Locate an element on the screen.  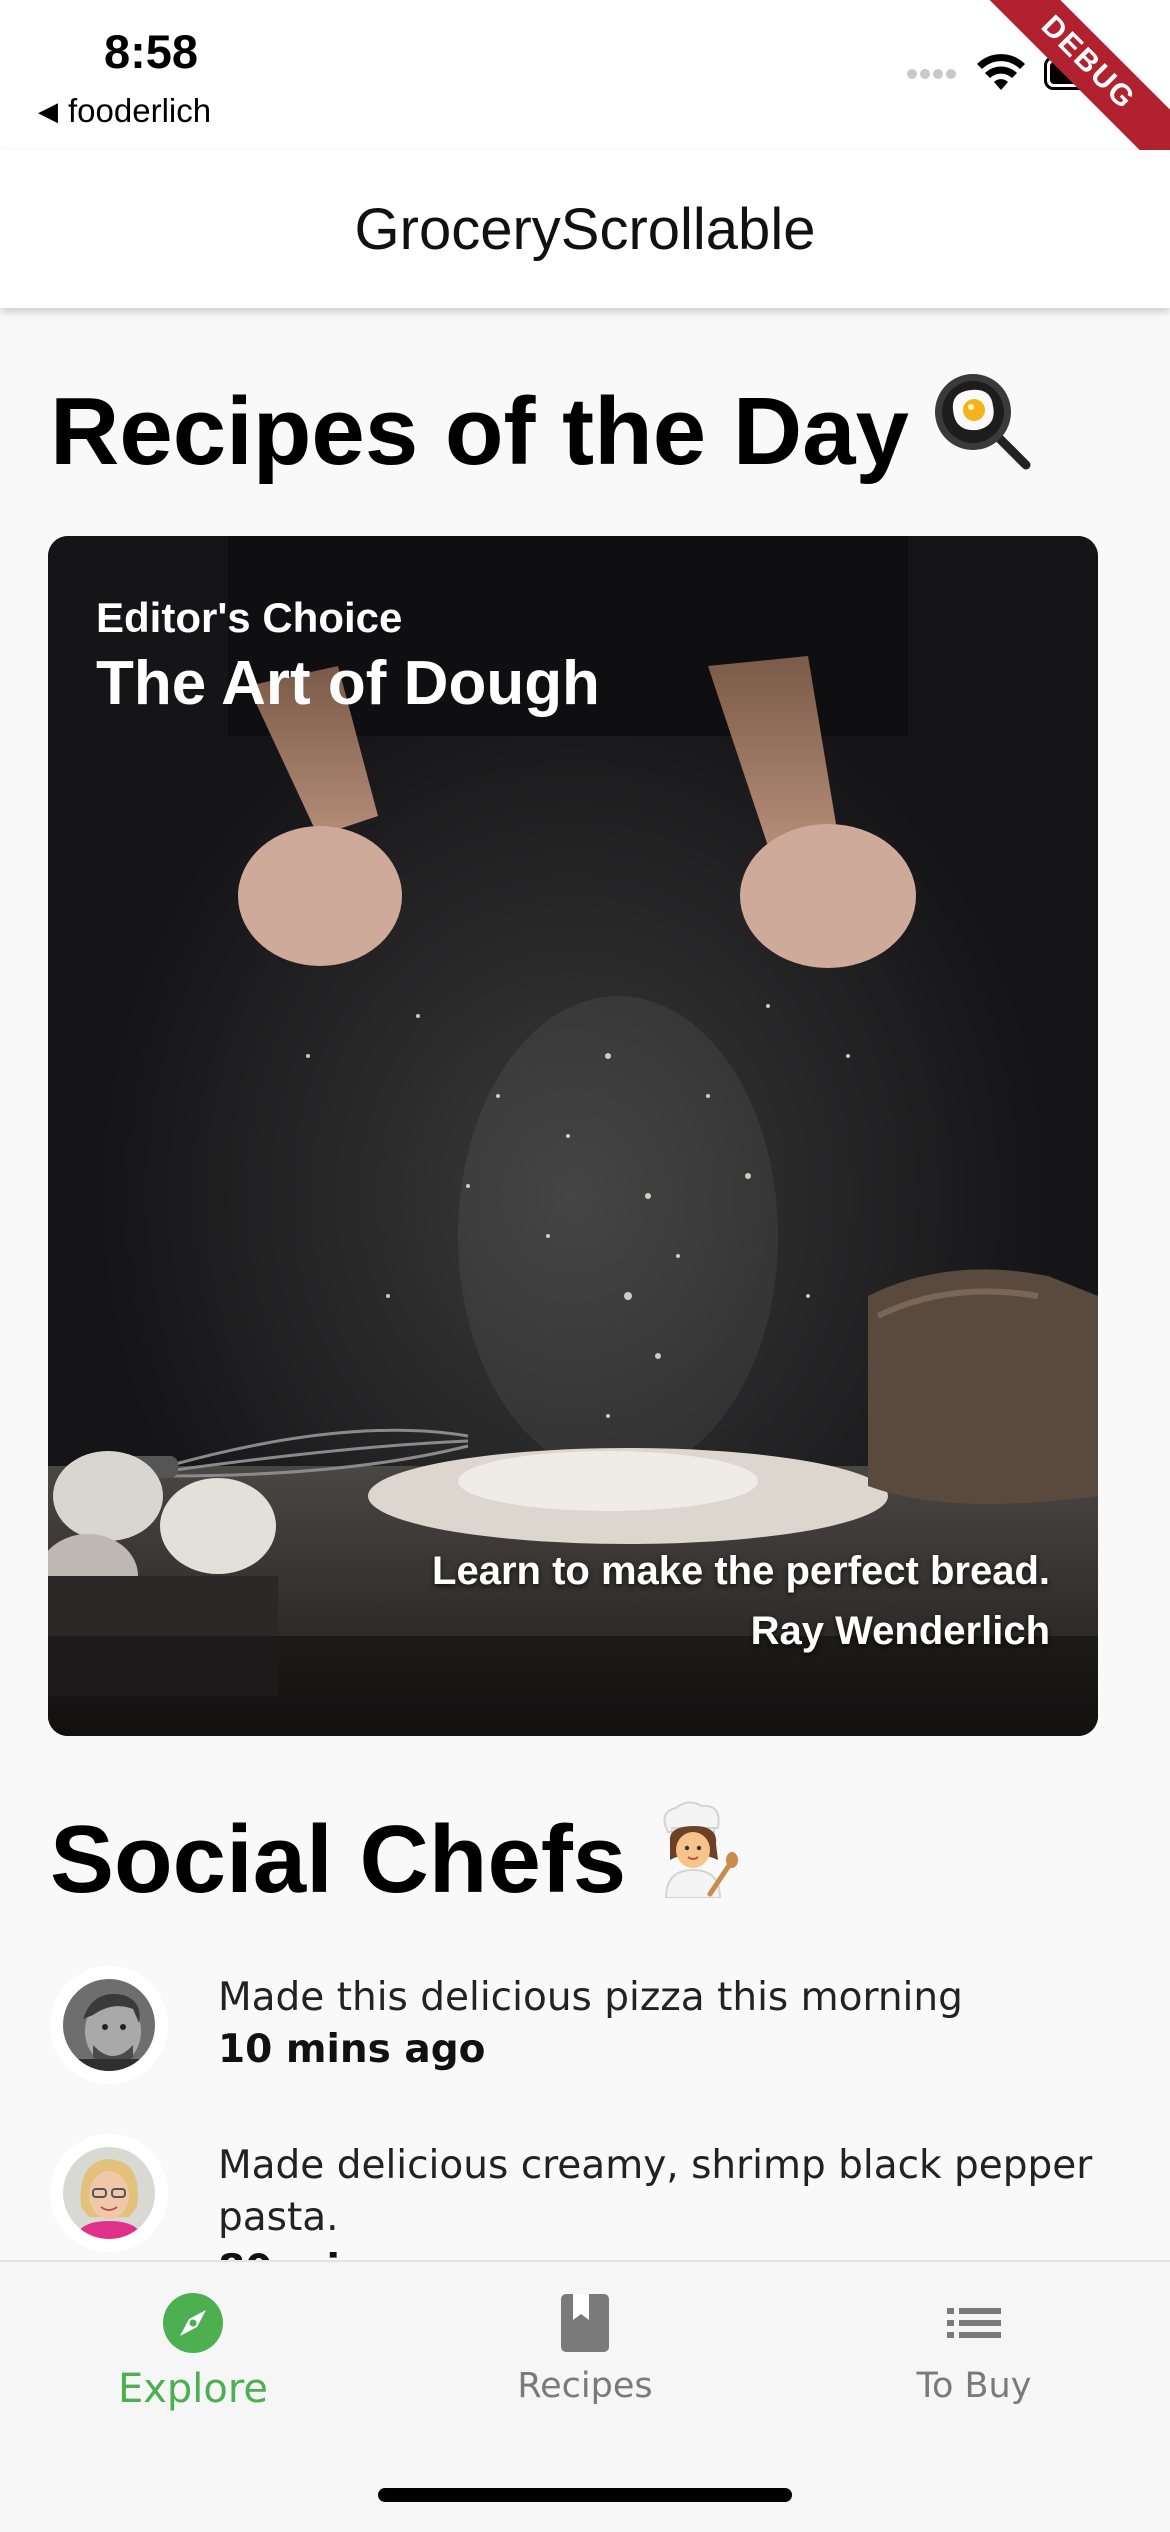
tab-recipes: Recipes is located at coordinates (585, 2349).